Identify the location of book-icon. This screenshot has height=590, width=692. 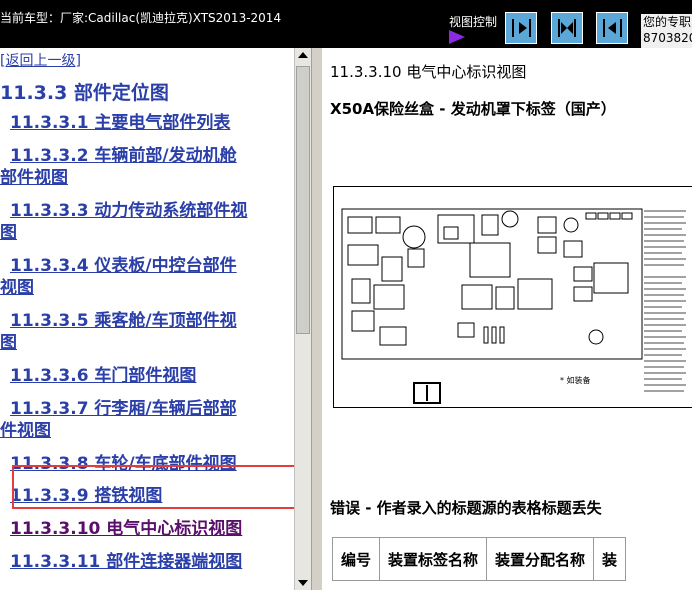
(427, 393).